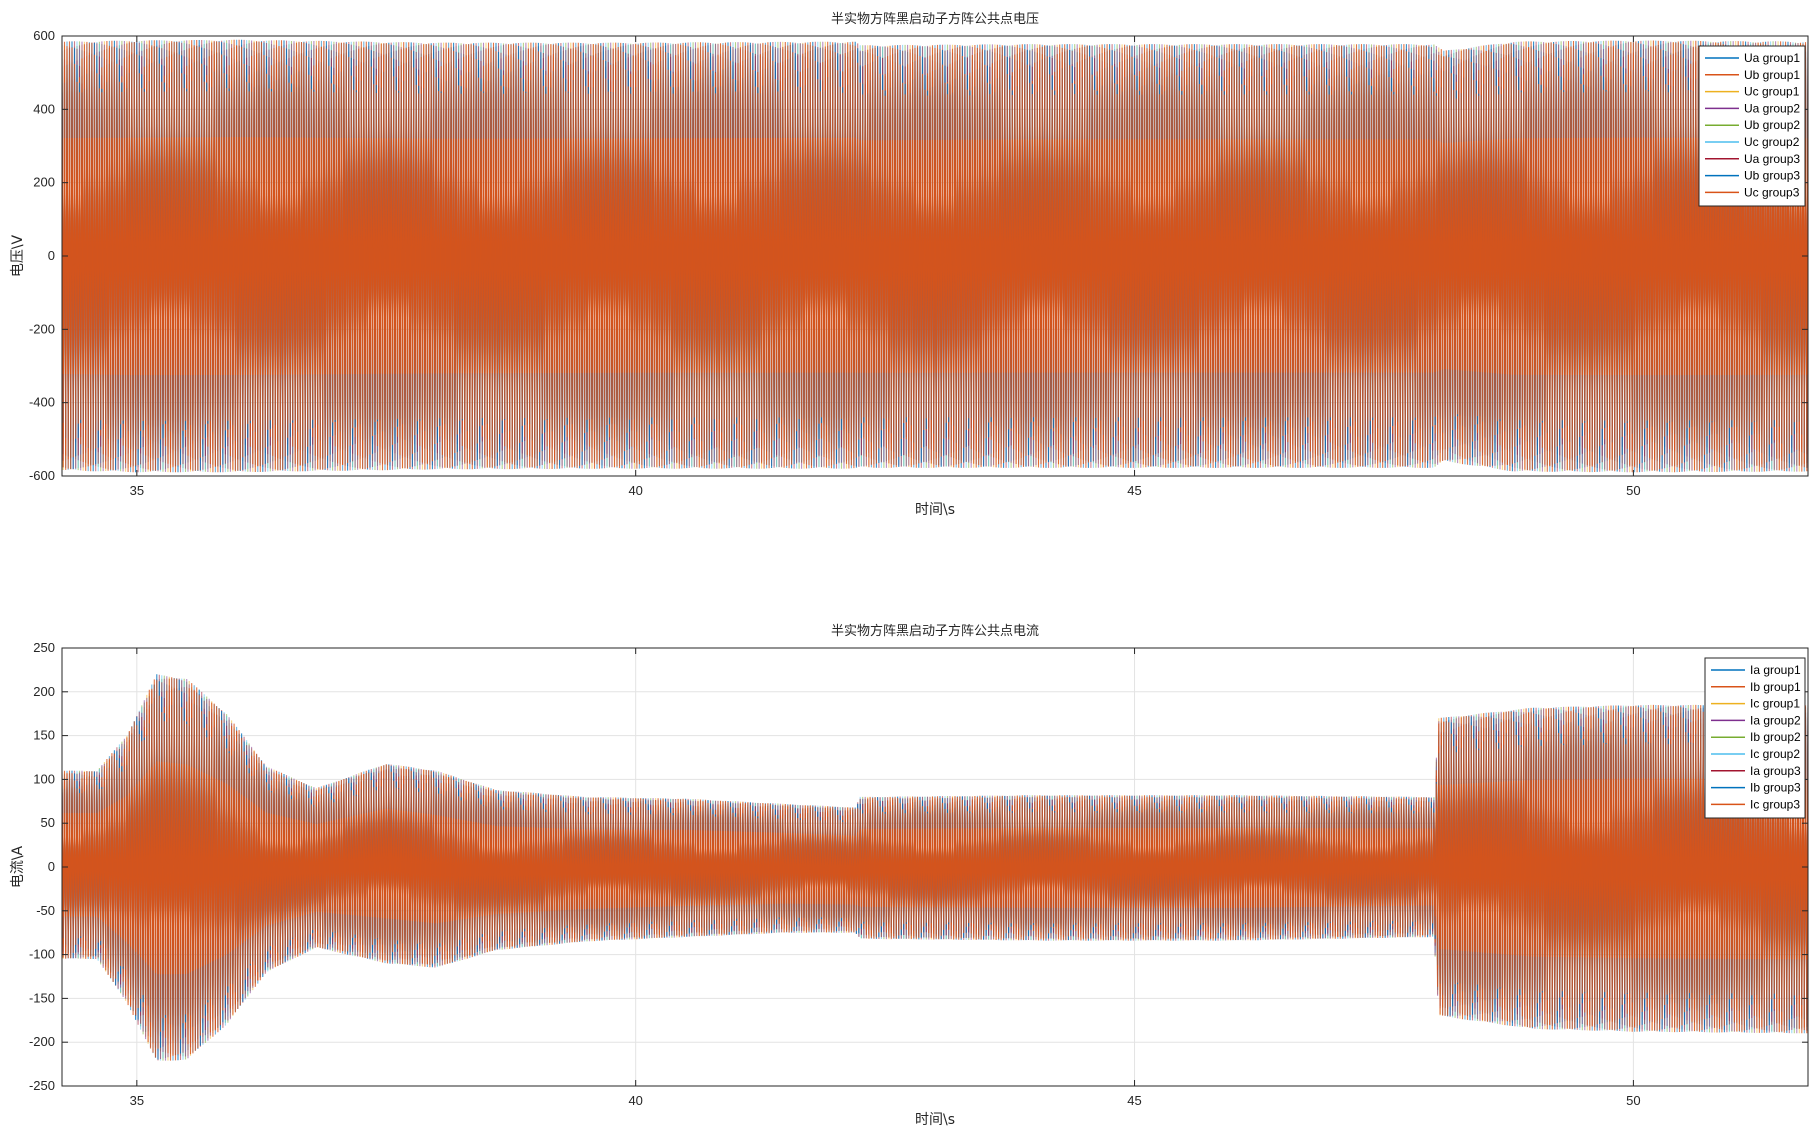 The width and height of the screenshot is (1818, 1126). What do you see at coordinates (1772, 159) in the screenshot?
I see `legend-label: Ua group3` at bounding box center [1772, 159].